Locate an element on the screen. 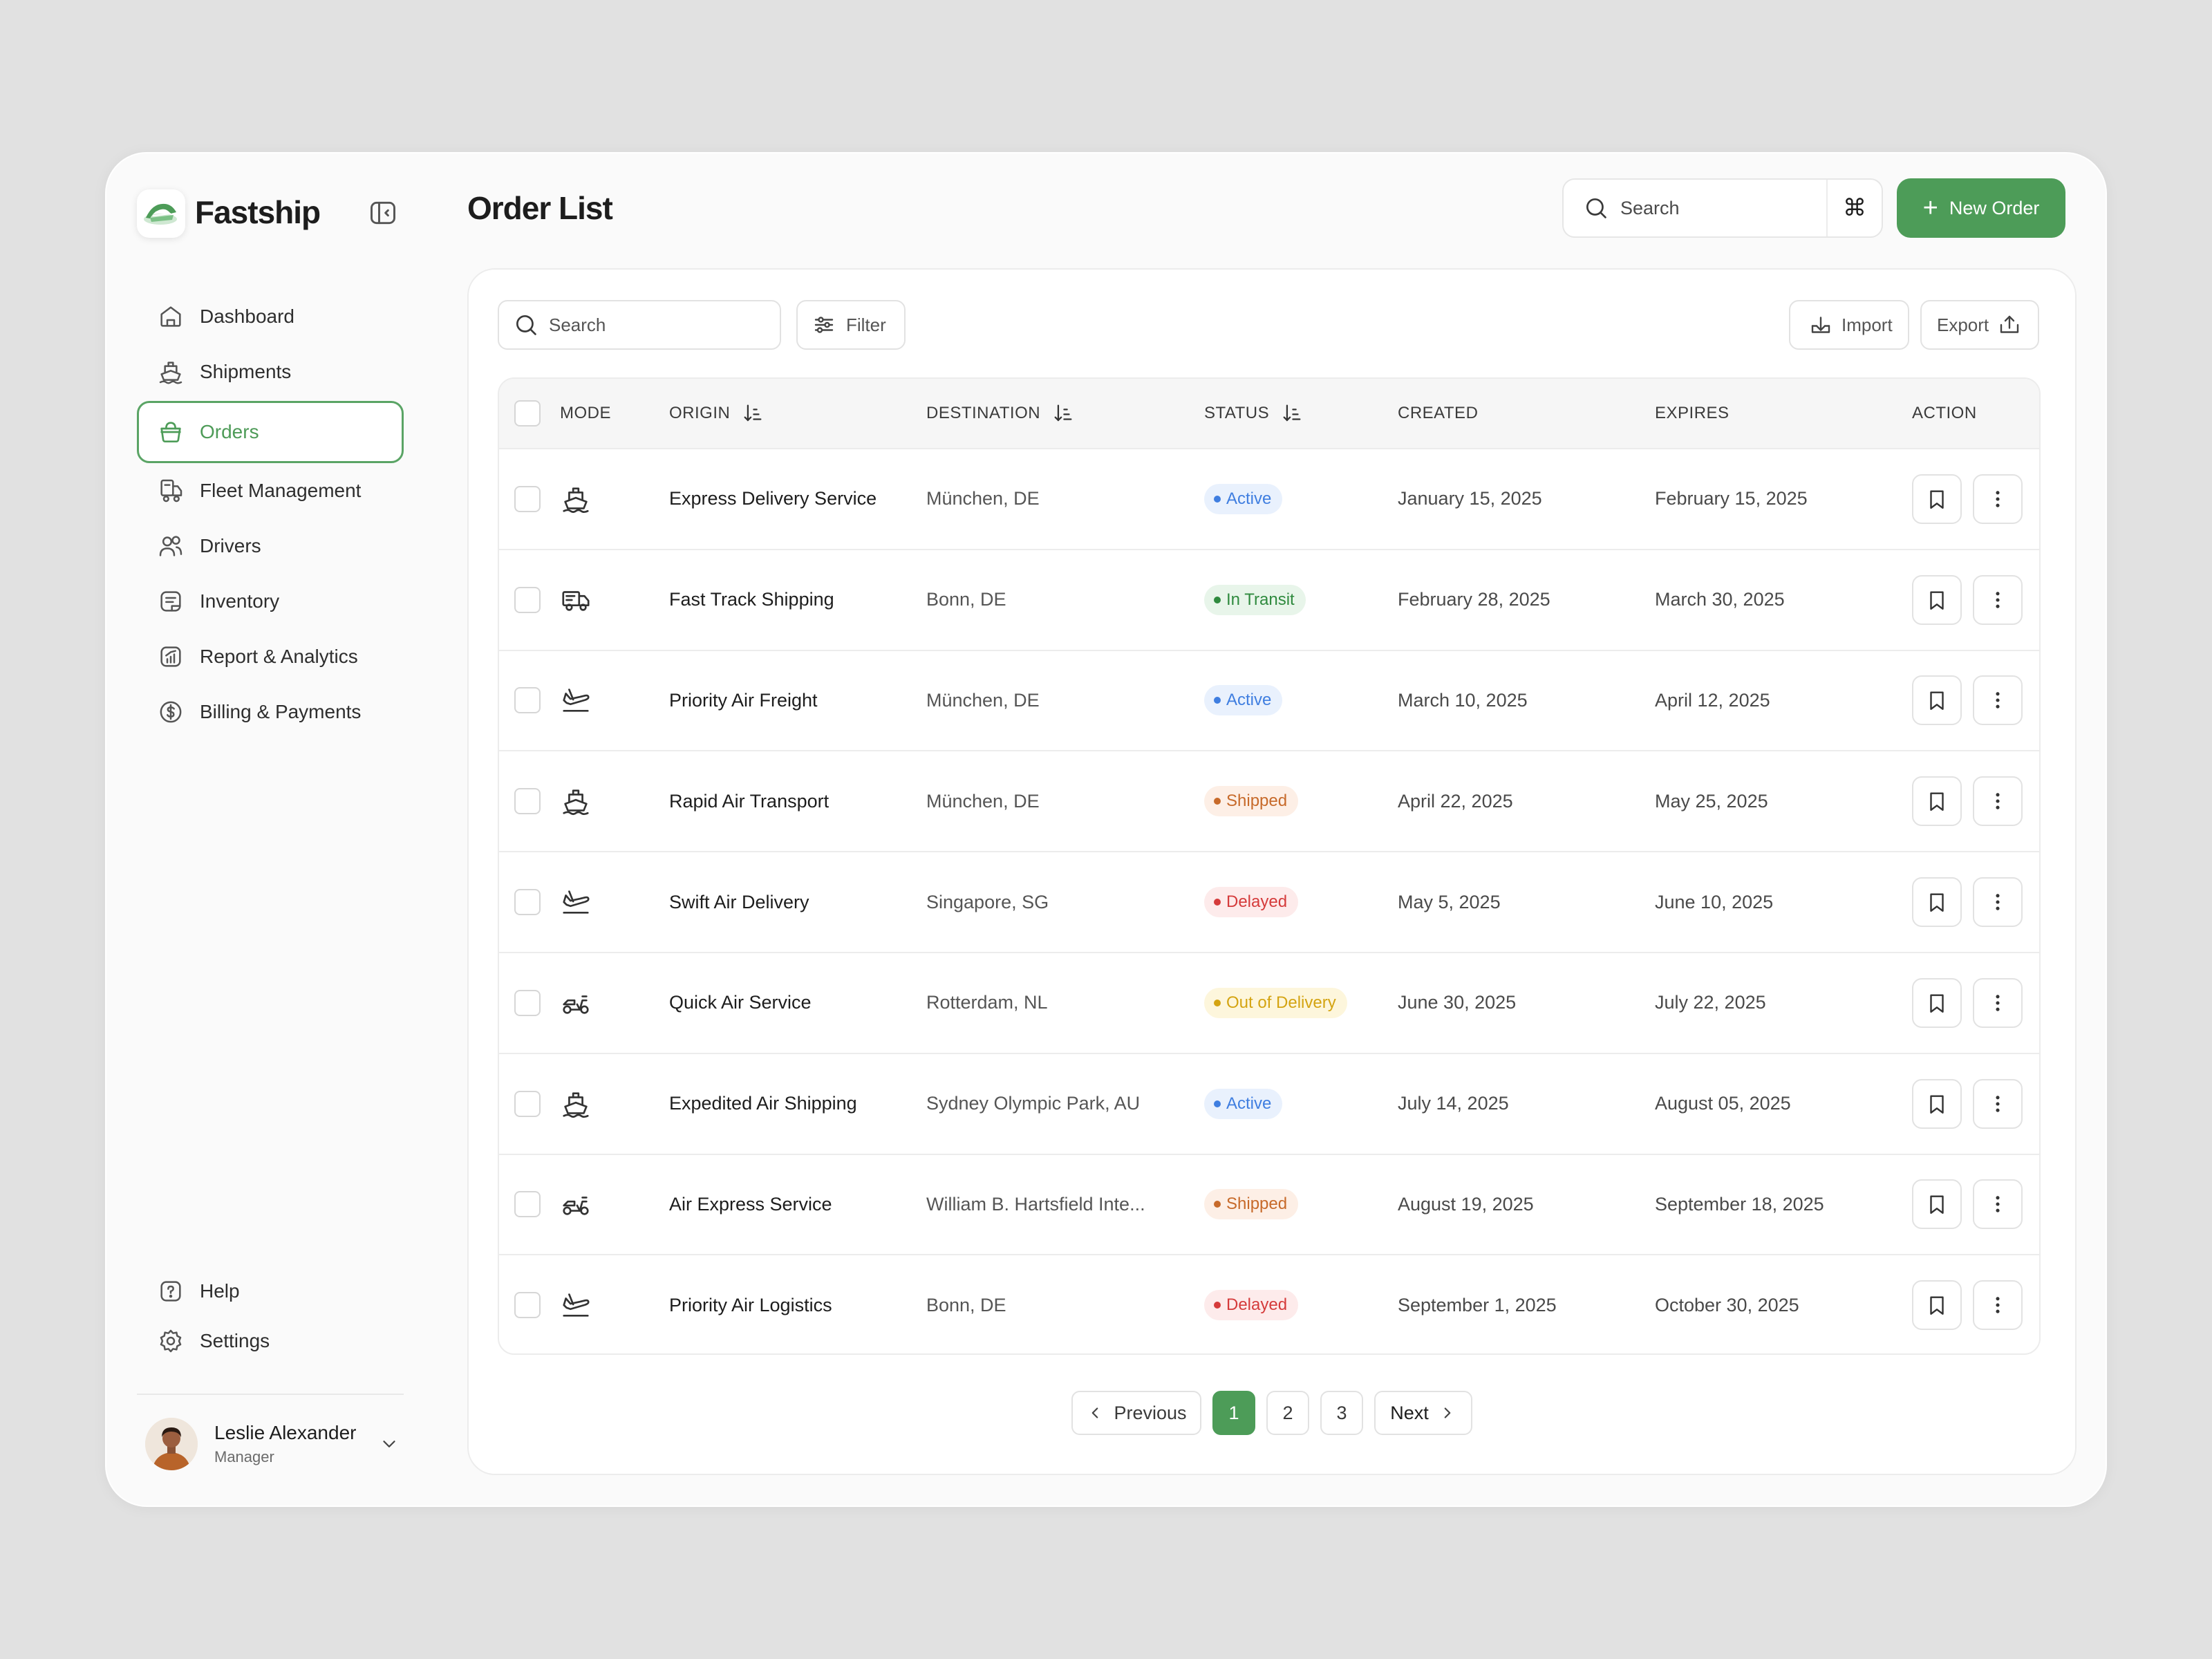 The height and width of the screenshot is (1659, 2212). logo-icon is located at coordinates (161, 214).